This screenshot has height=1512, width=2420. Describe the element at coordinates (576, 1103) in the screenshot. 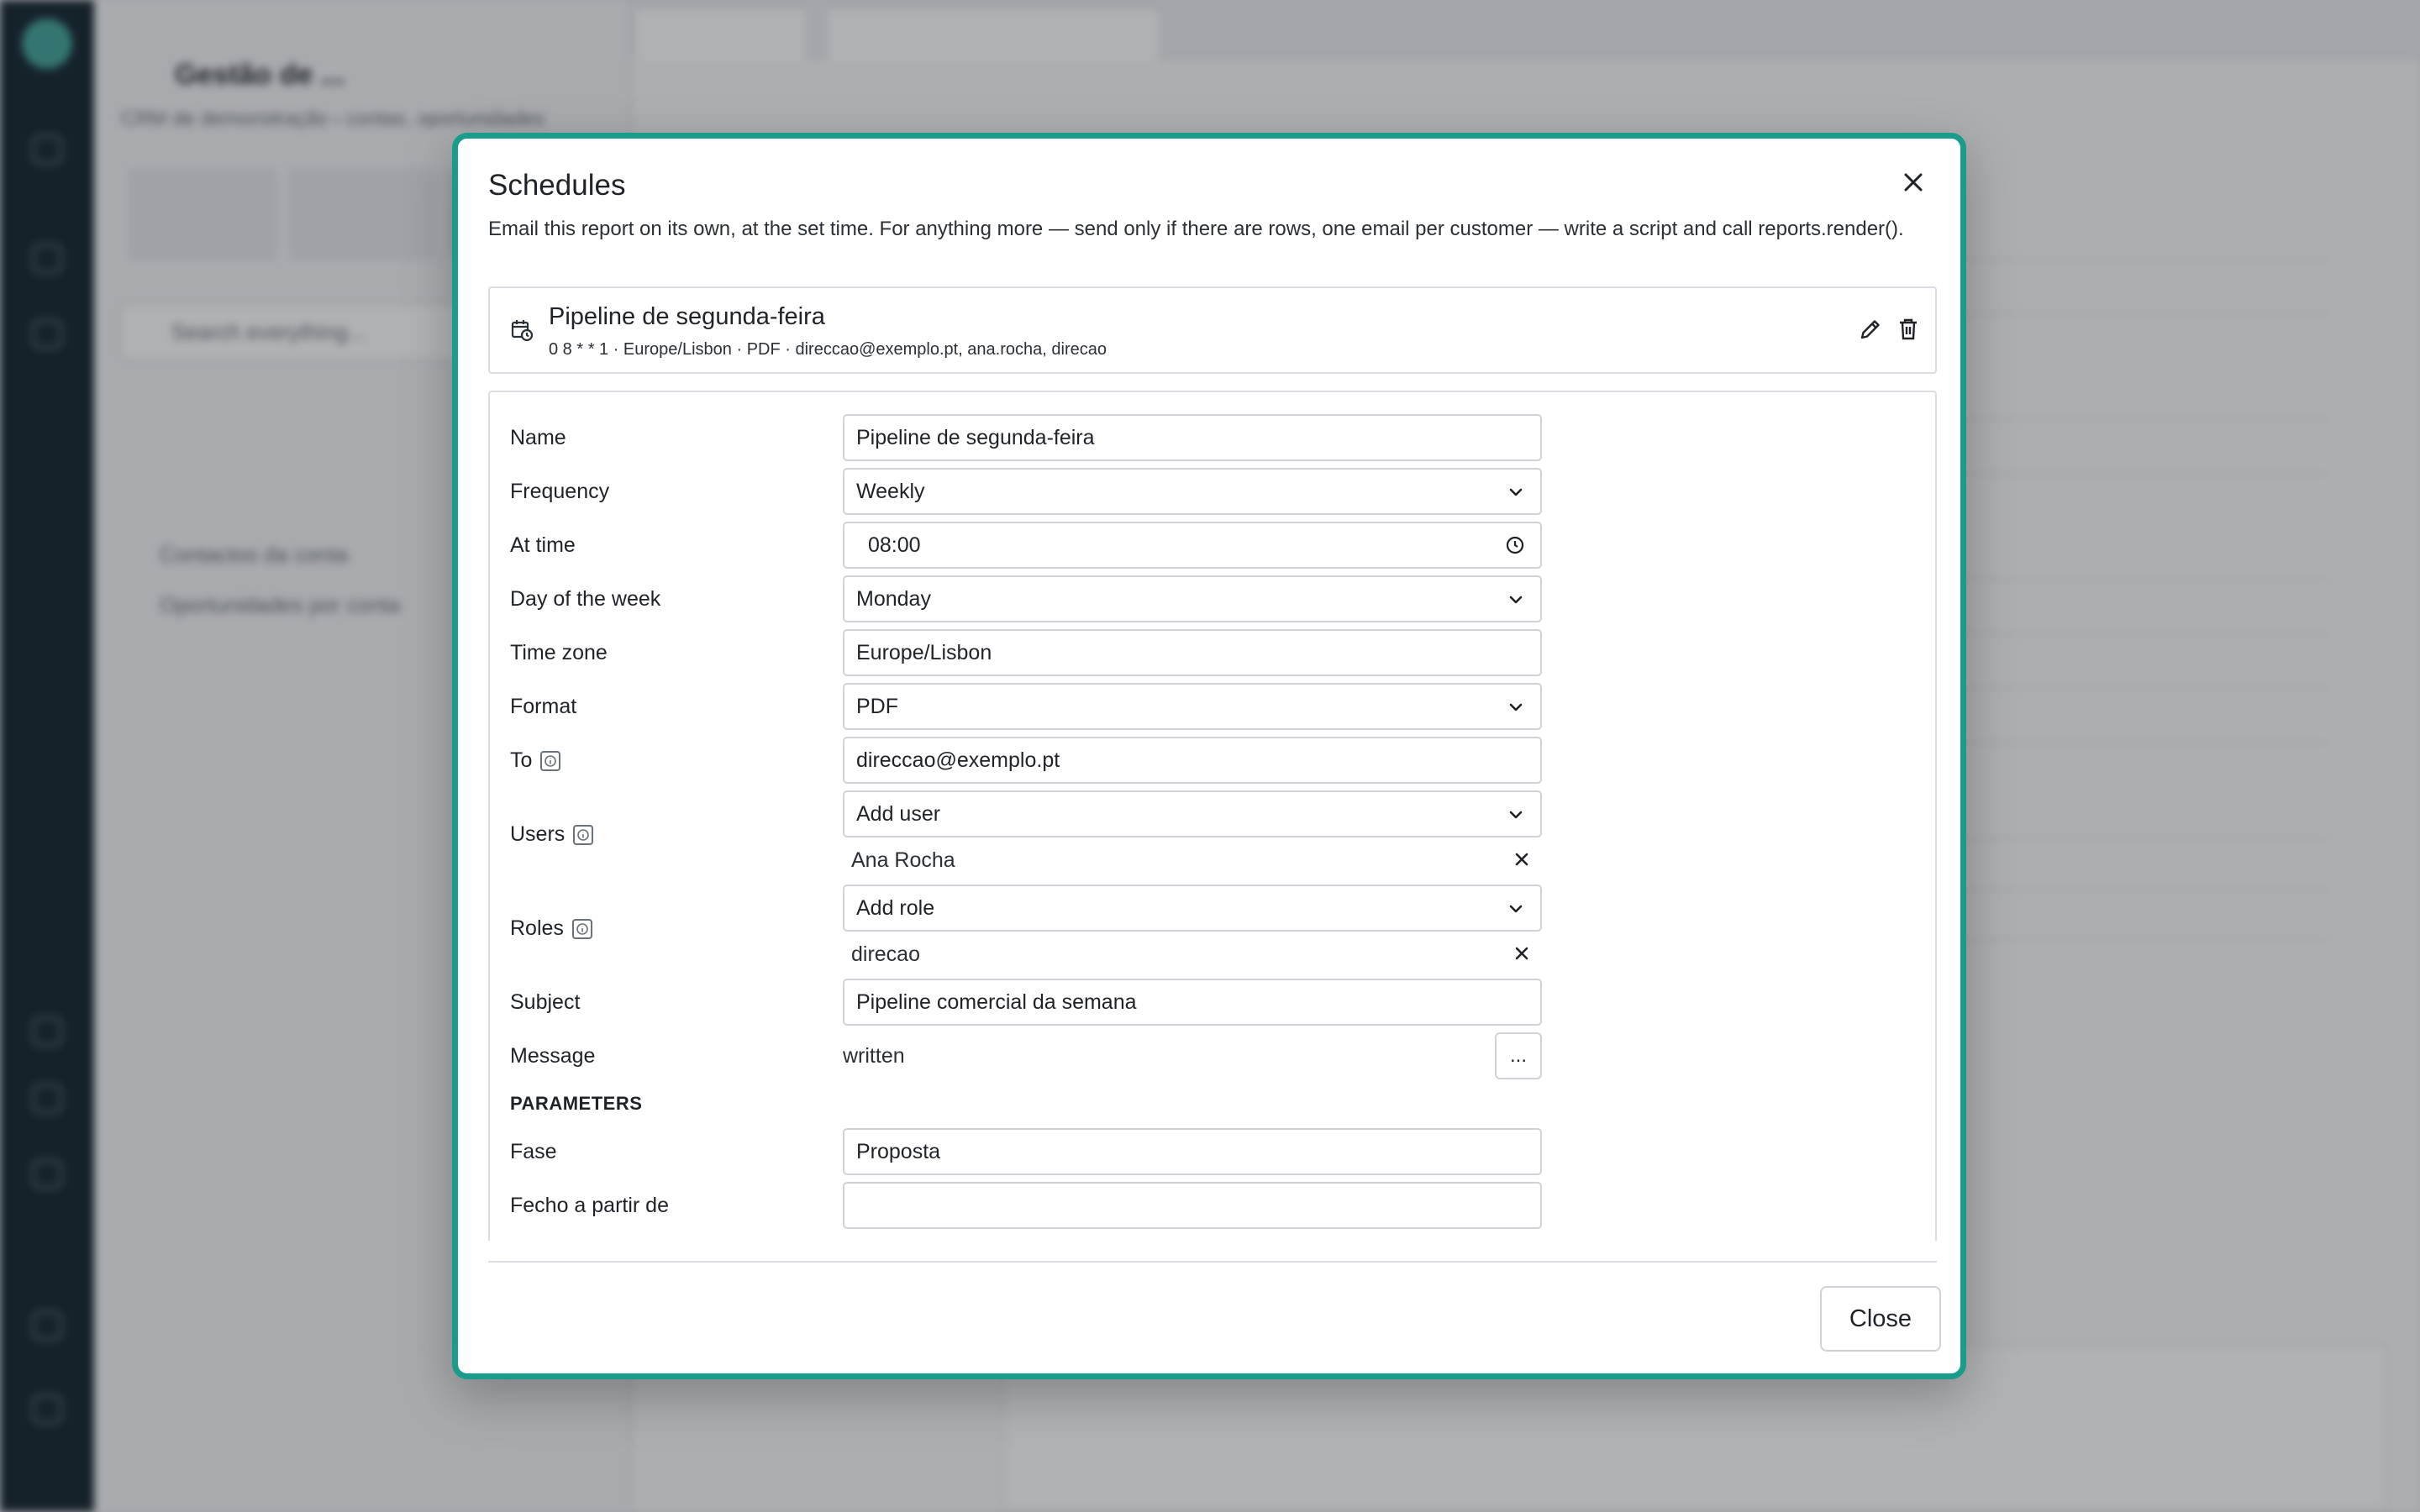

I see `parameters-heading: PARAMETERS` at that location.